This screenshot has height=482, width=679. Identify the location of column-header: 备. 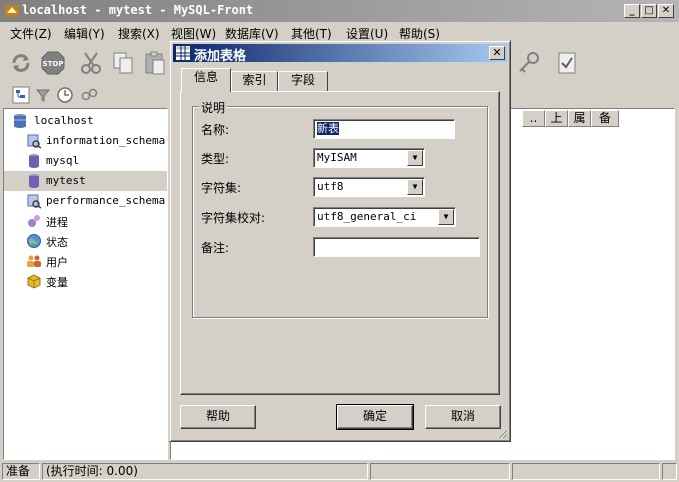
(605, 118).